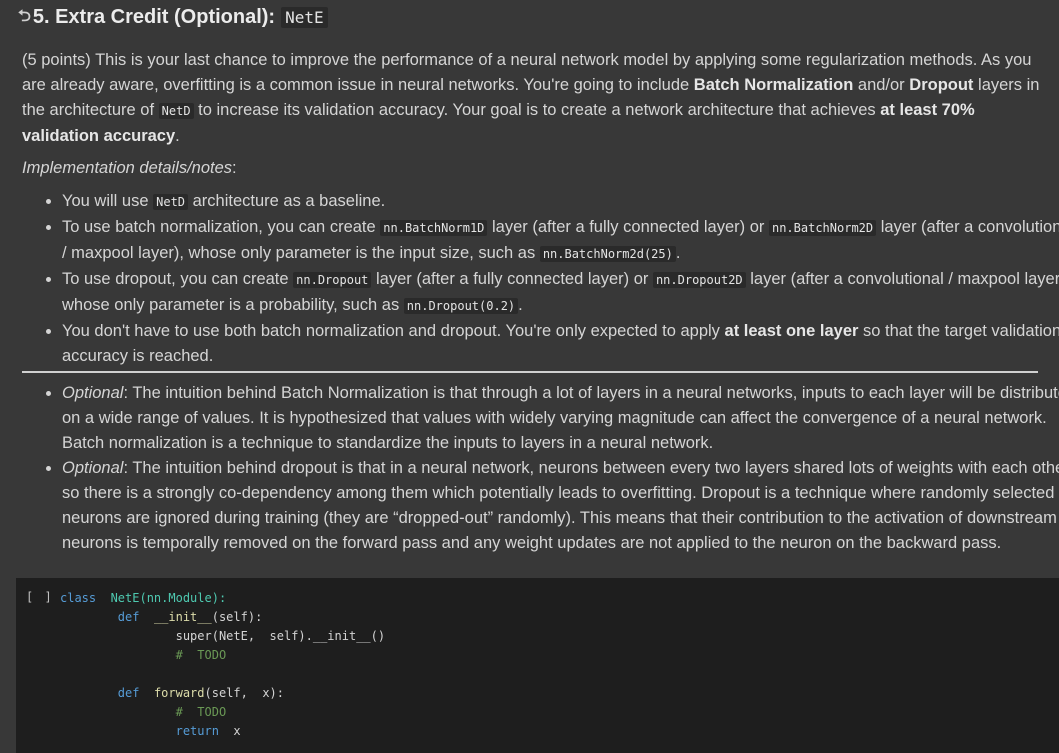  I want to click on implementation-label: Implementation details/notes:, so click(129, 168).